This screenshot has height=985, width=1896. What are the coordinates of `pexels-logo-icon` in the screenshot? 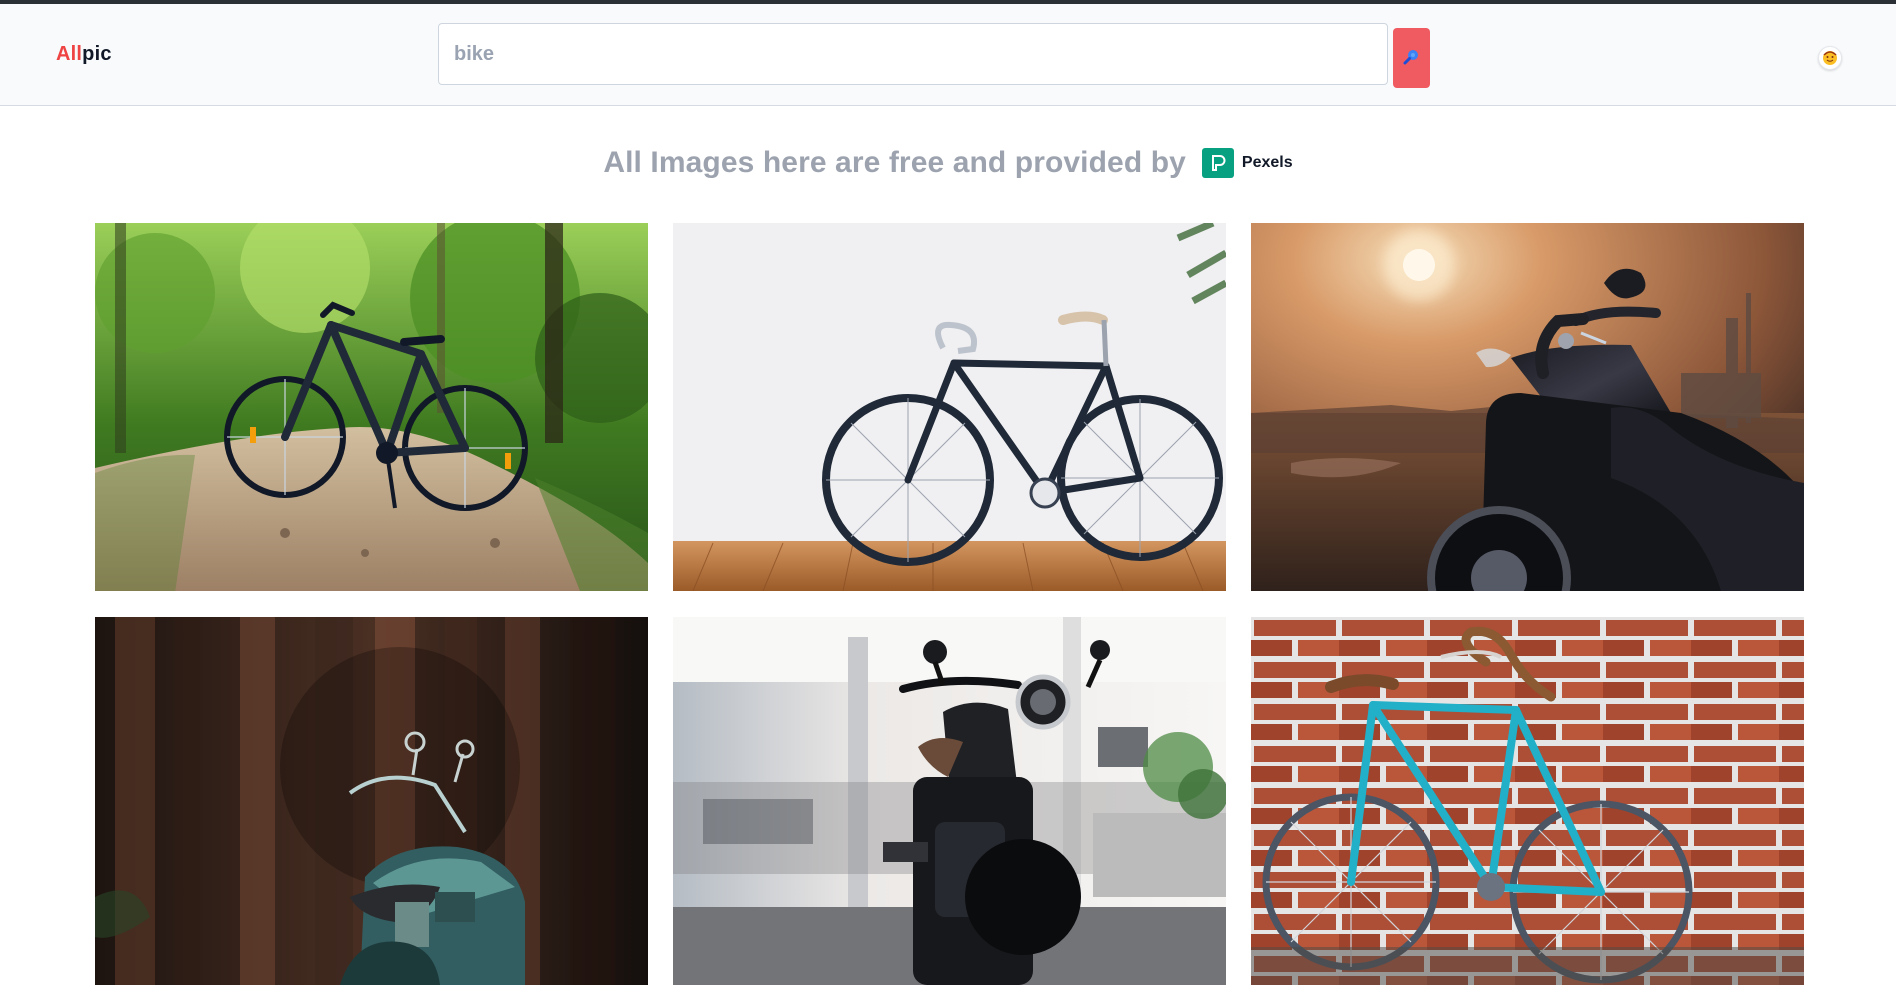 It's located at (1217, 163).